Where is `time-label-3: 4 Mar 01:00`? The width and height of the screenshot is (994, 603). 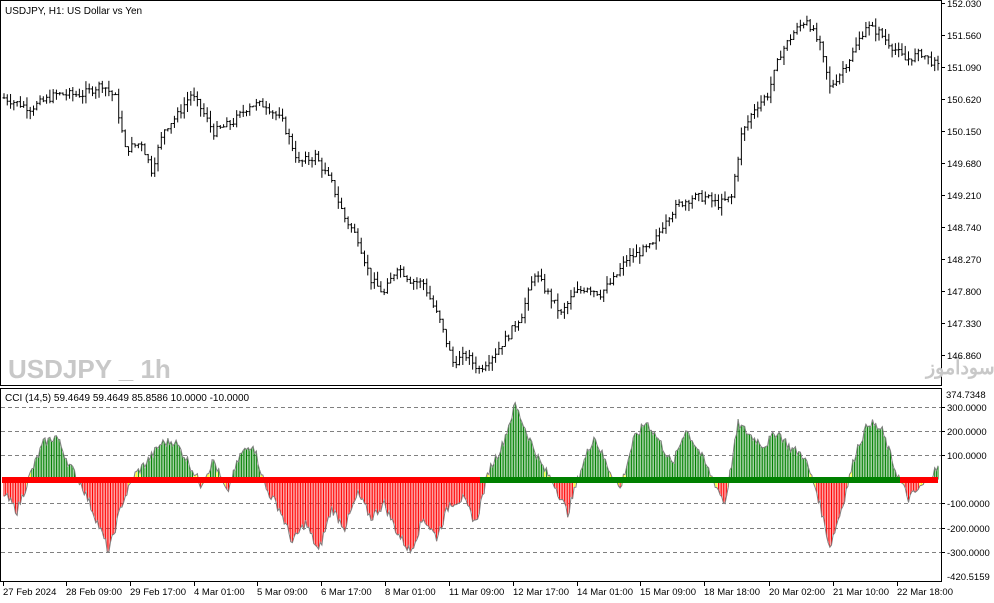 time-label-3: 4 Mar 01:00 is located at coordinates (219, 592).